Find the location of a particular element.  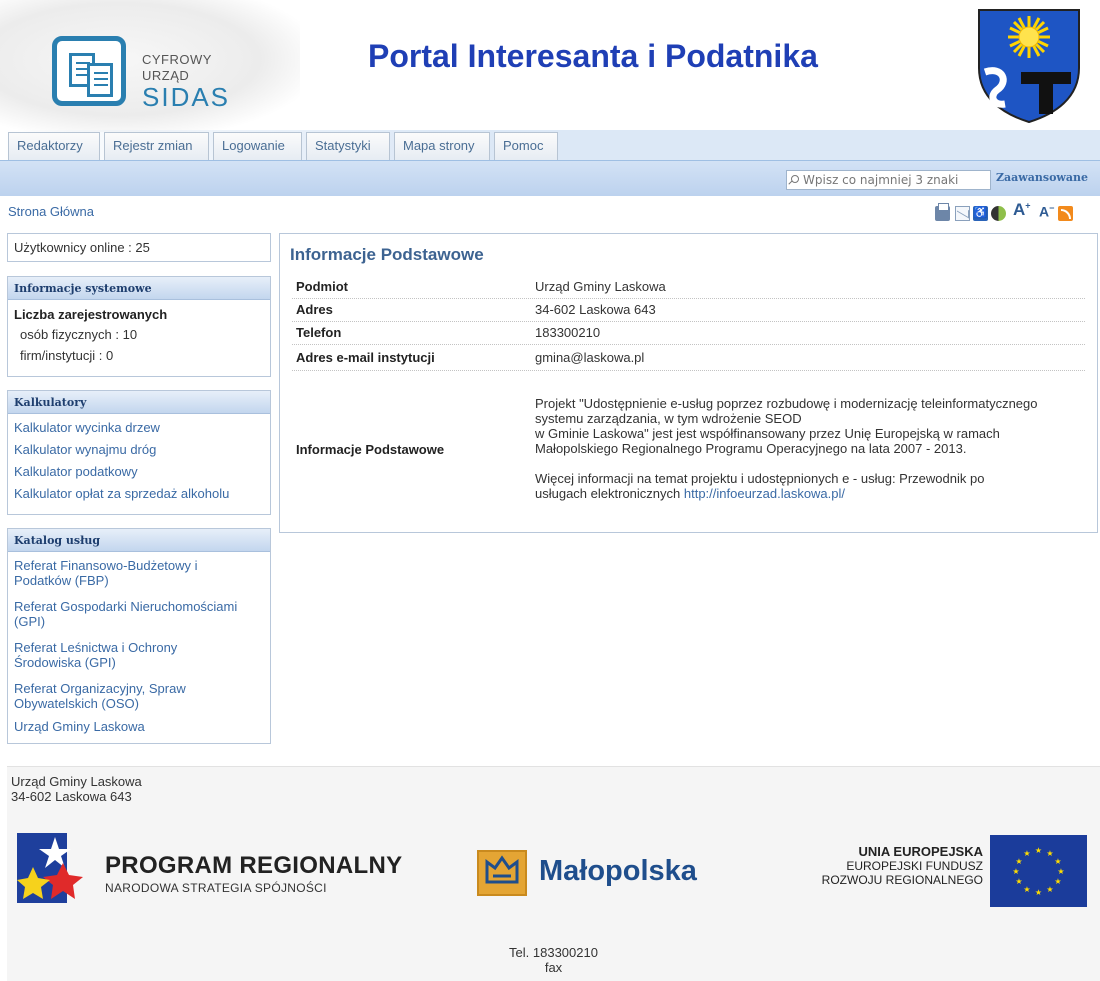

program-regionalny-title: PROGRAM REGIONALNY is located at coordinates (254, 865).